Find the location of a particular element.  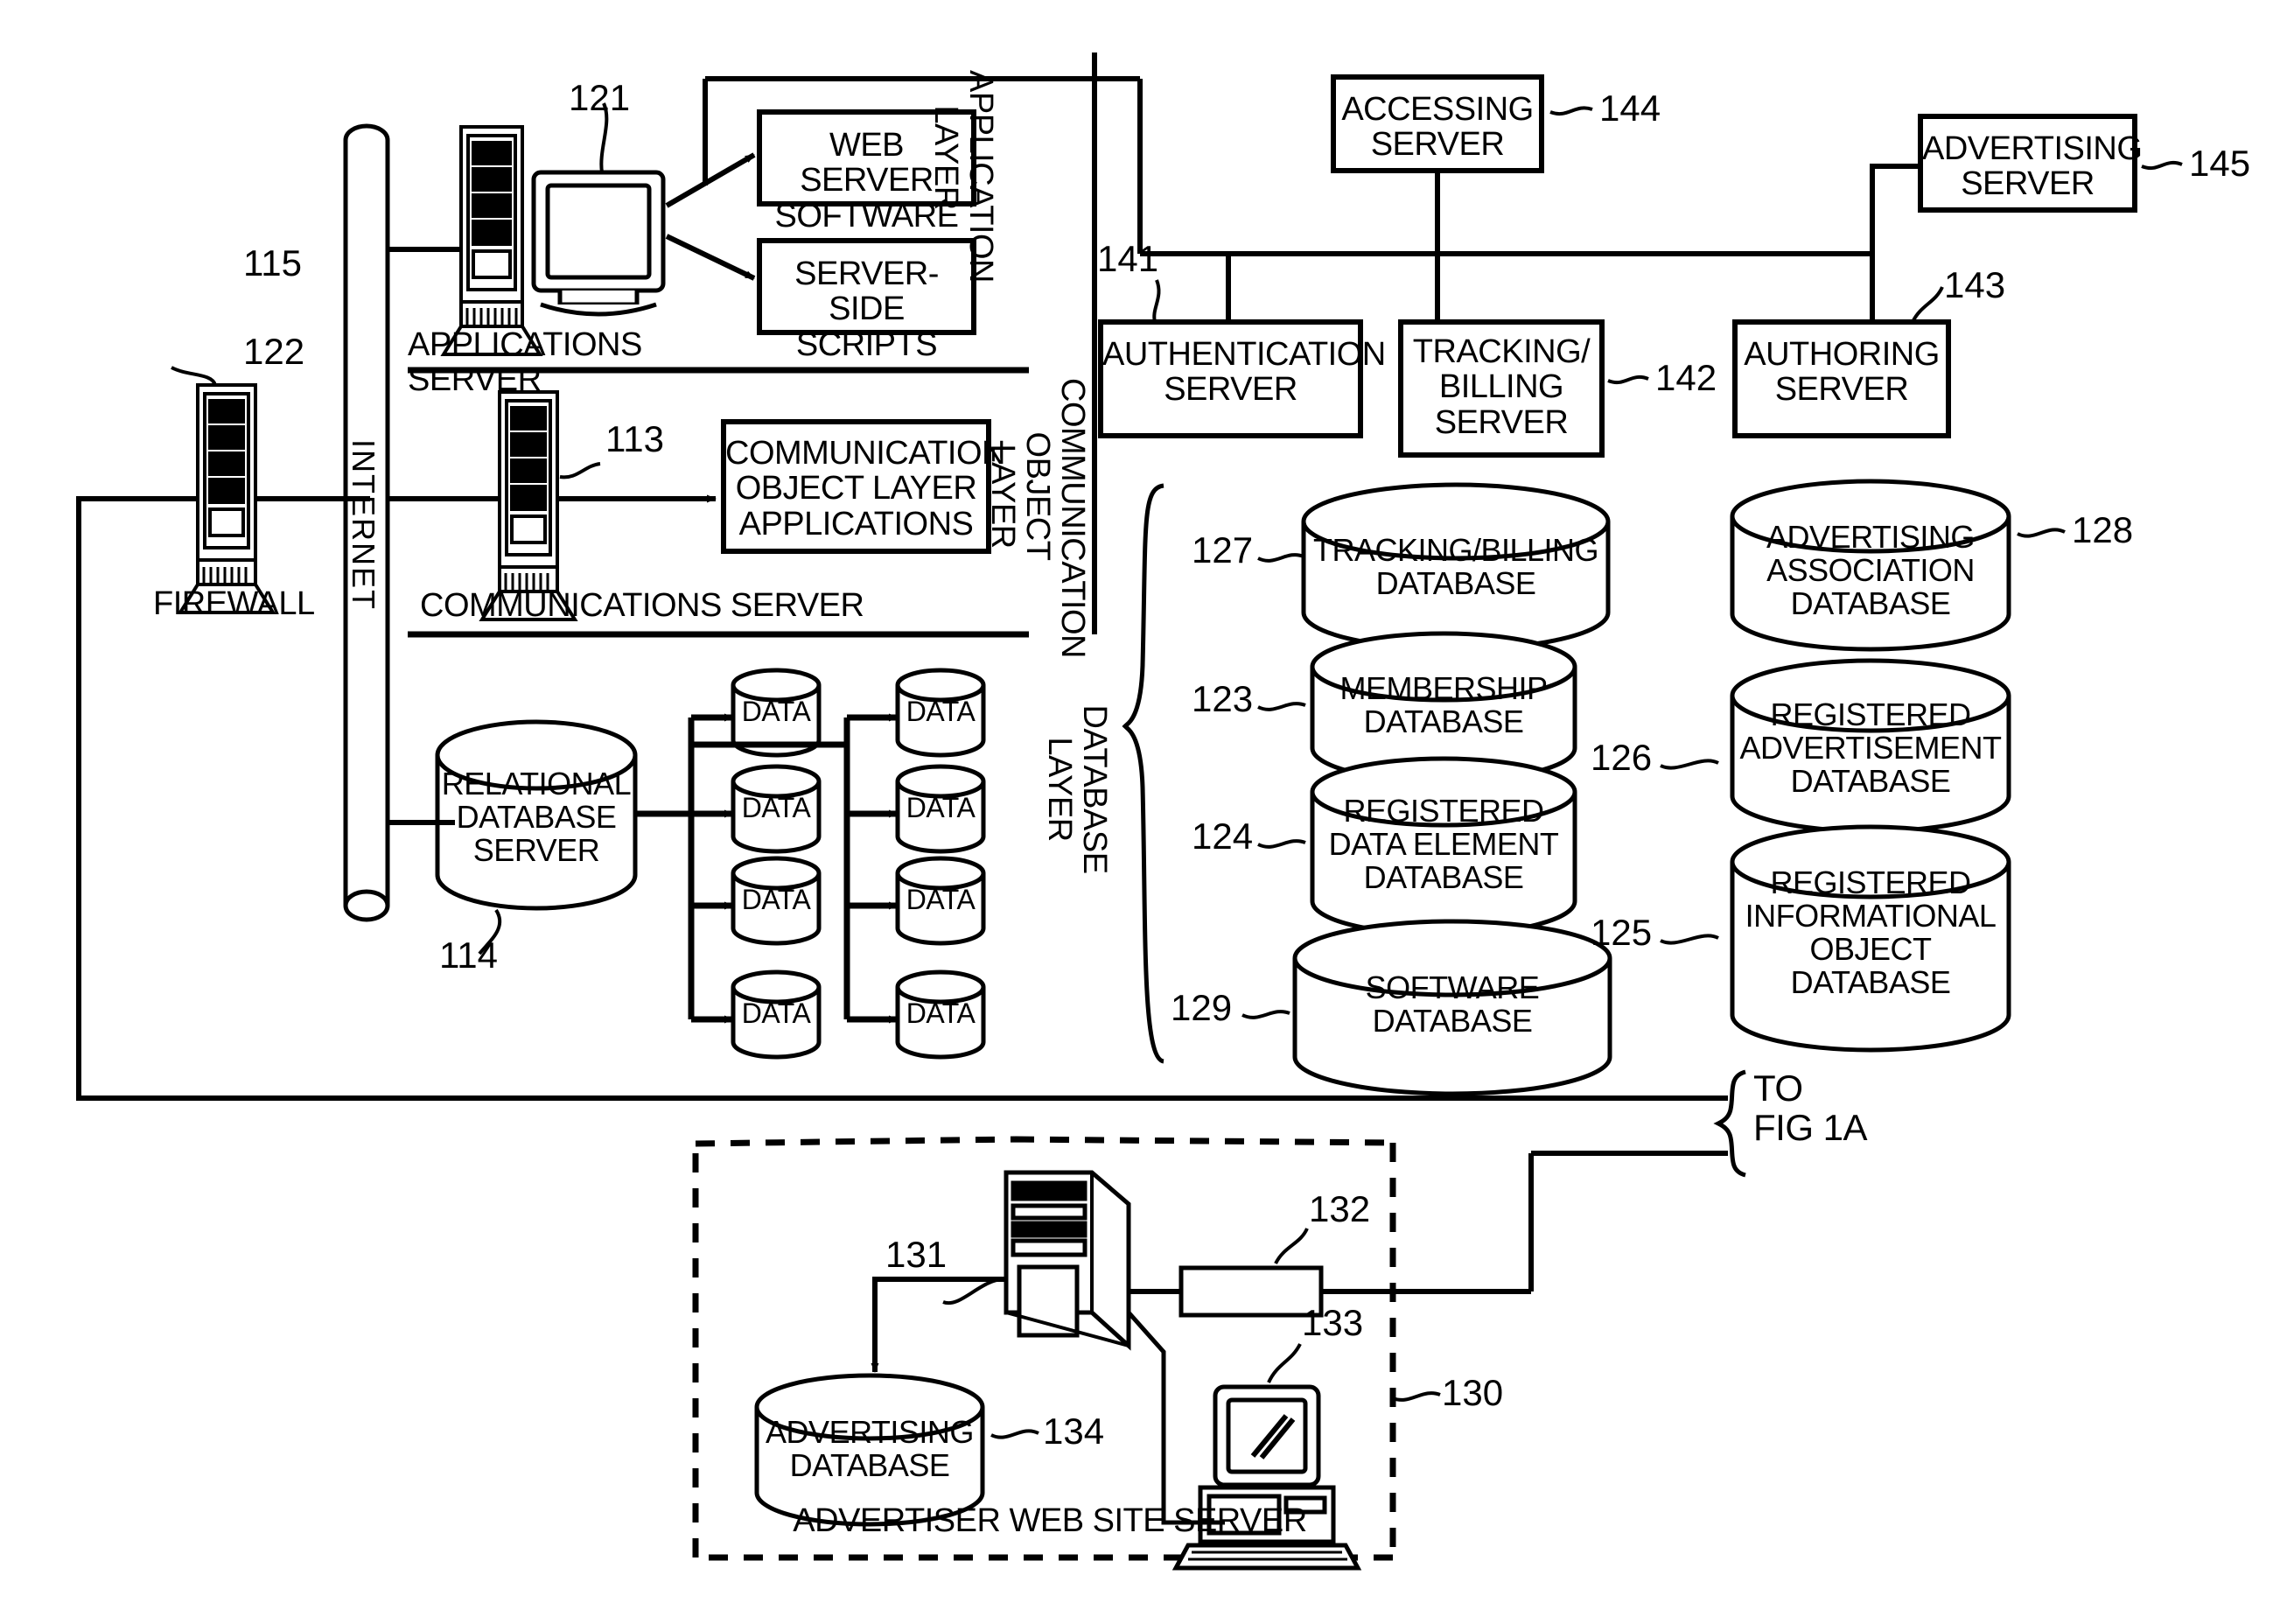

application-layer-label: APPLICATION LAYER is located at coordinates (963, 176).